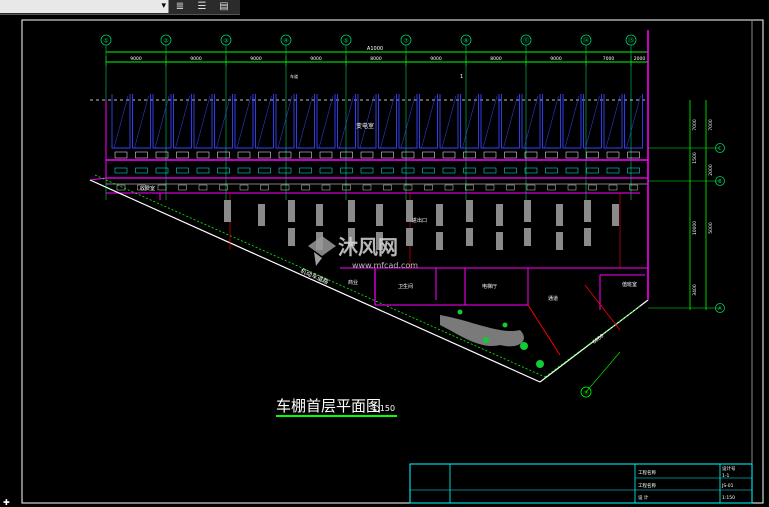  What do you see at coordinates (631, 41) in the screenshot?
I see `axis-bubble-label: ⑮` at bounding box center [631, 41].